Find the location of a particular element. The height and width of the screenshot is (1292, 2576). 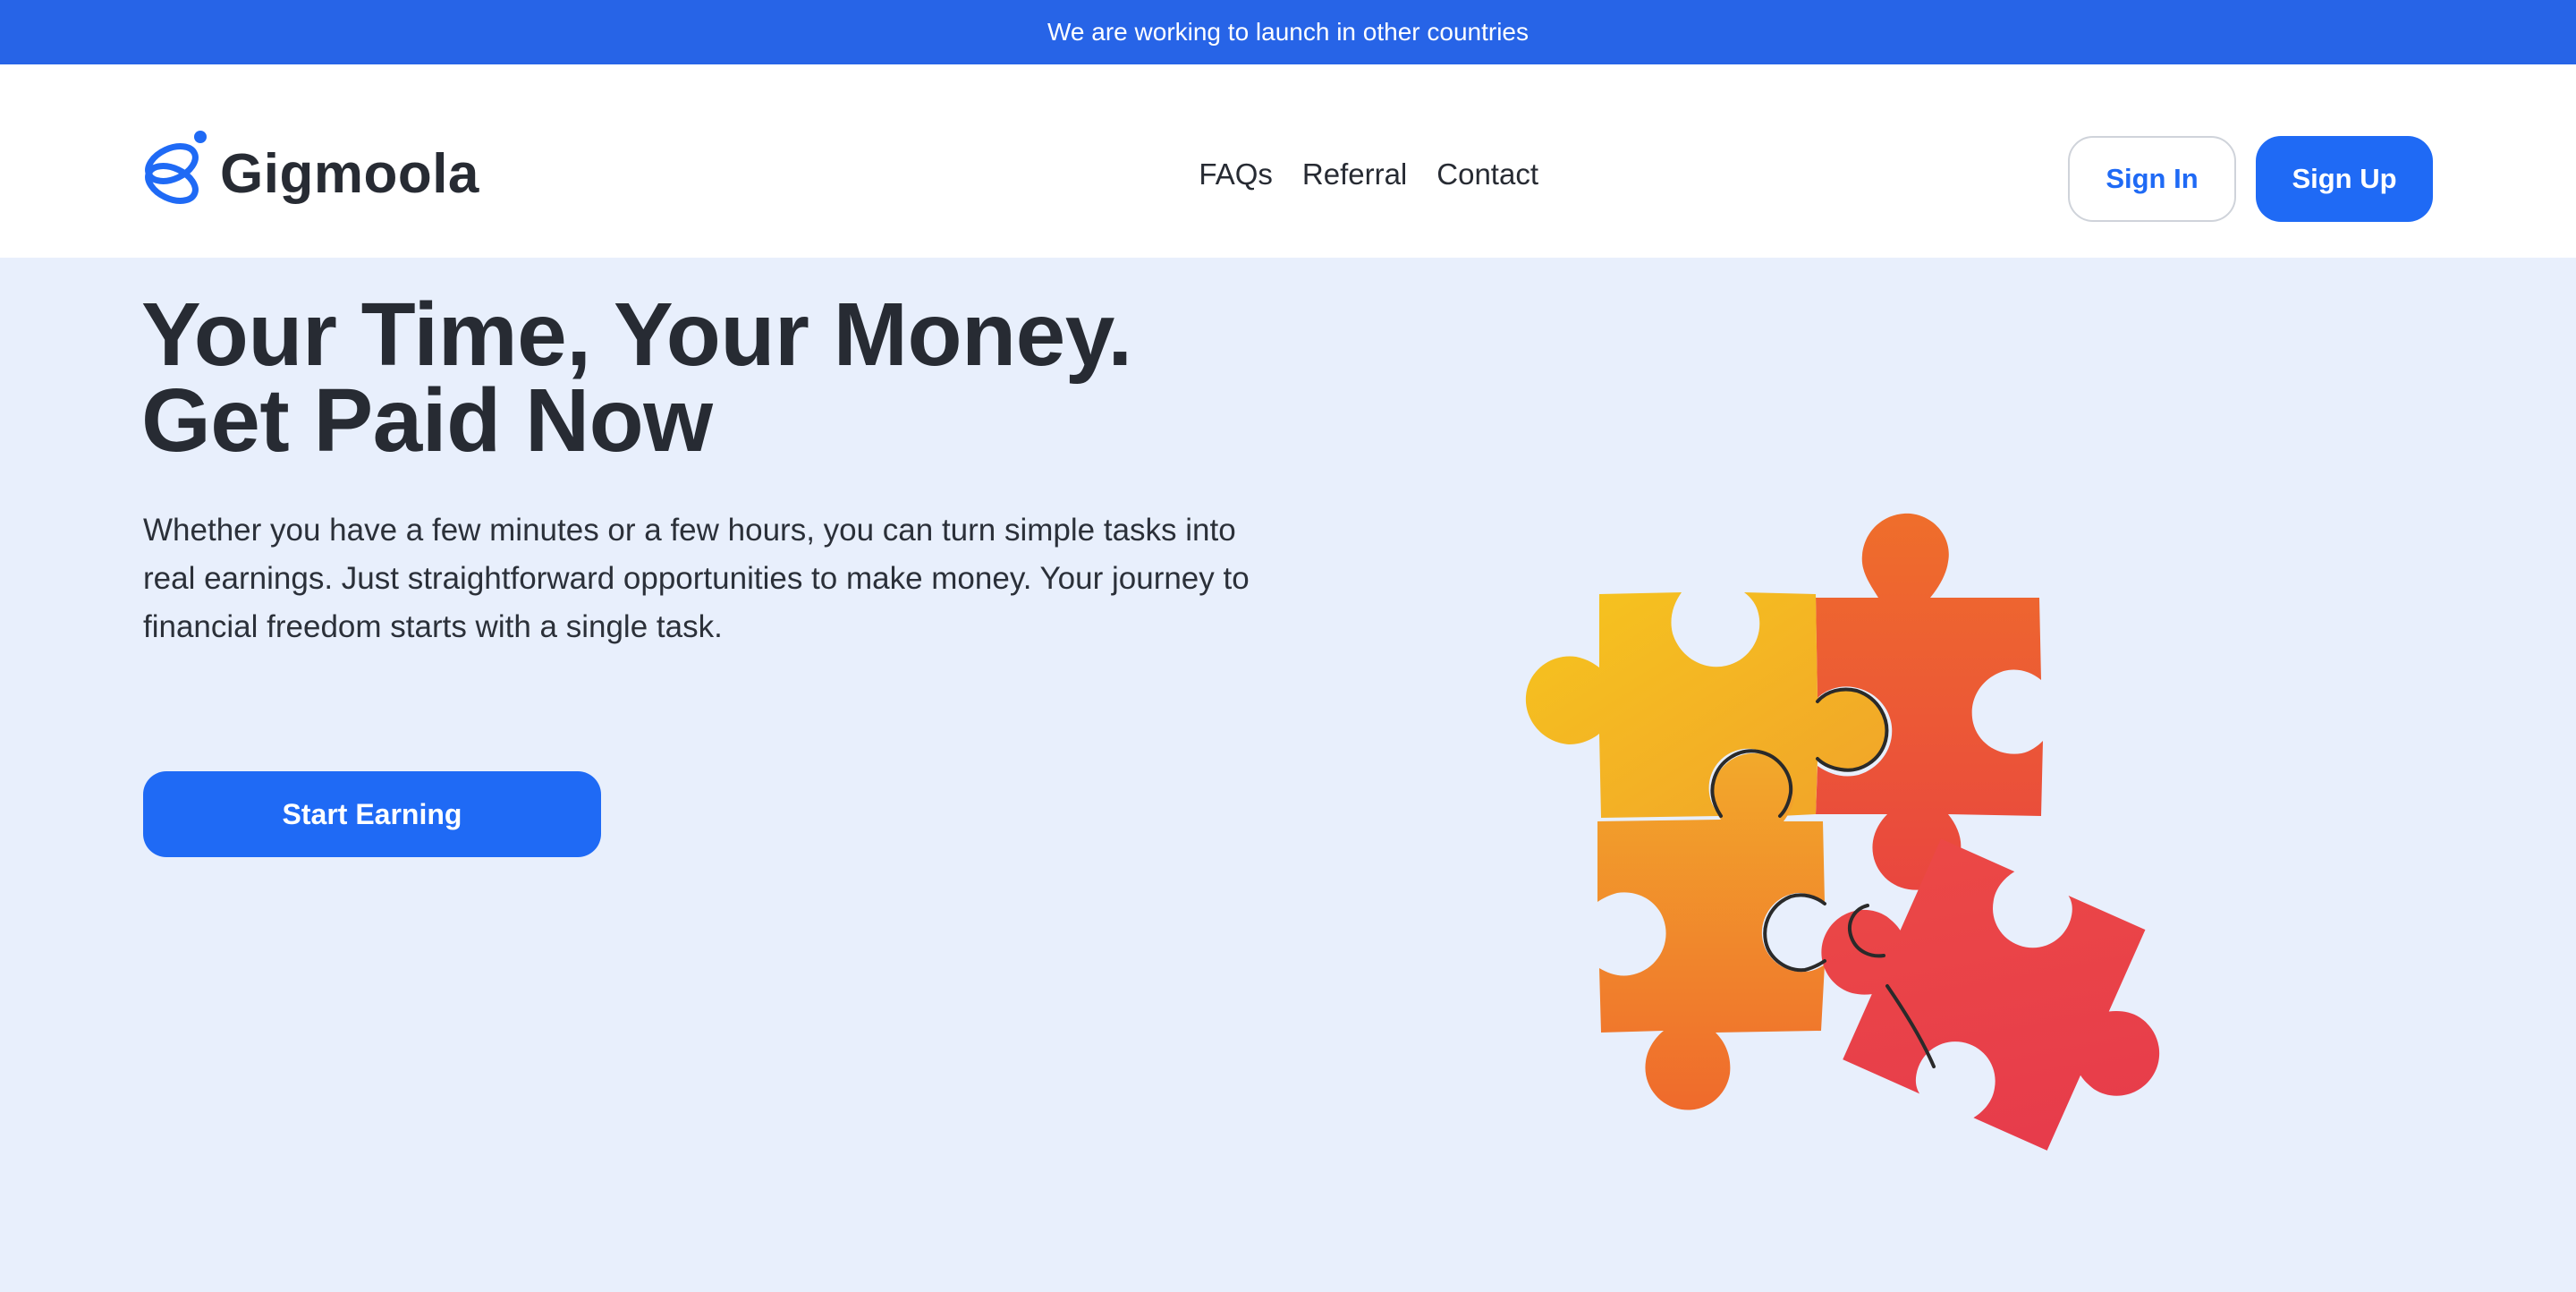

main-nav: FAQs Referral Contact is located at coordinates (1368, 174).